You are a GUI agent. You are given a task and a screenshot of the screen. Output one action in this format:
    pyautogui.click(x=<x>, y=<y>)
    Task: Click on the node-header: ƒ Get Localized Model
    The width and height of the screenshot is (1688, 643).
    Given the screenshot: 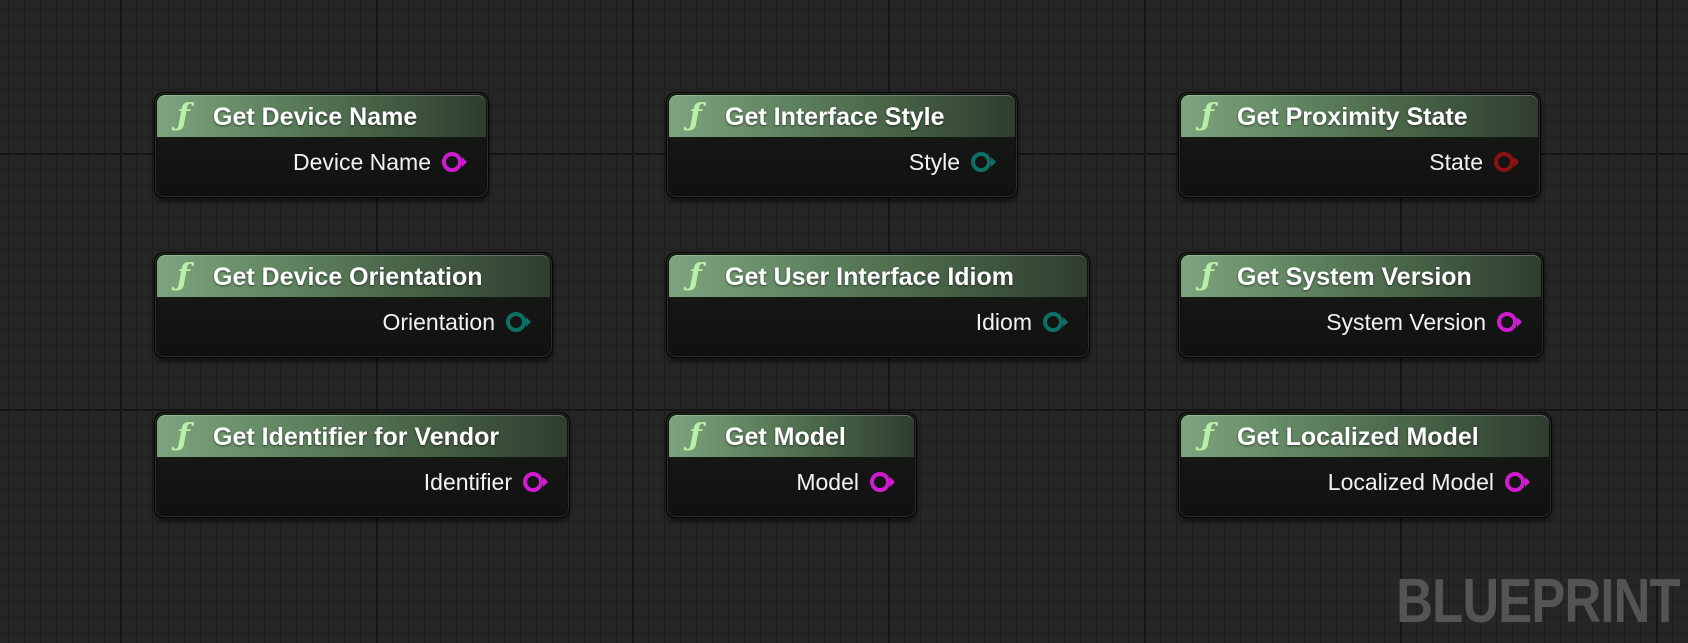 What is the action you would take?
    pyautogui.click(x=1365, y=436)
    